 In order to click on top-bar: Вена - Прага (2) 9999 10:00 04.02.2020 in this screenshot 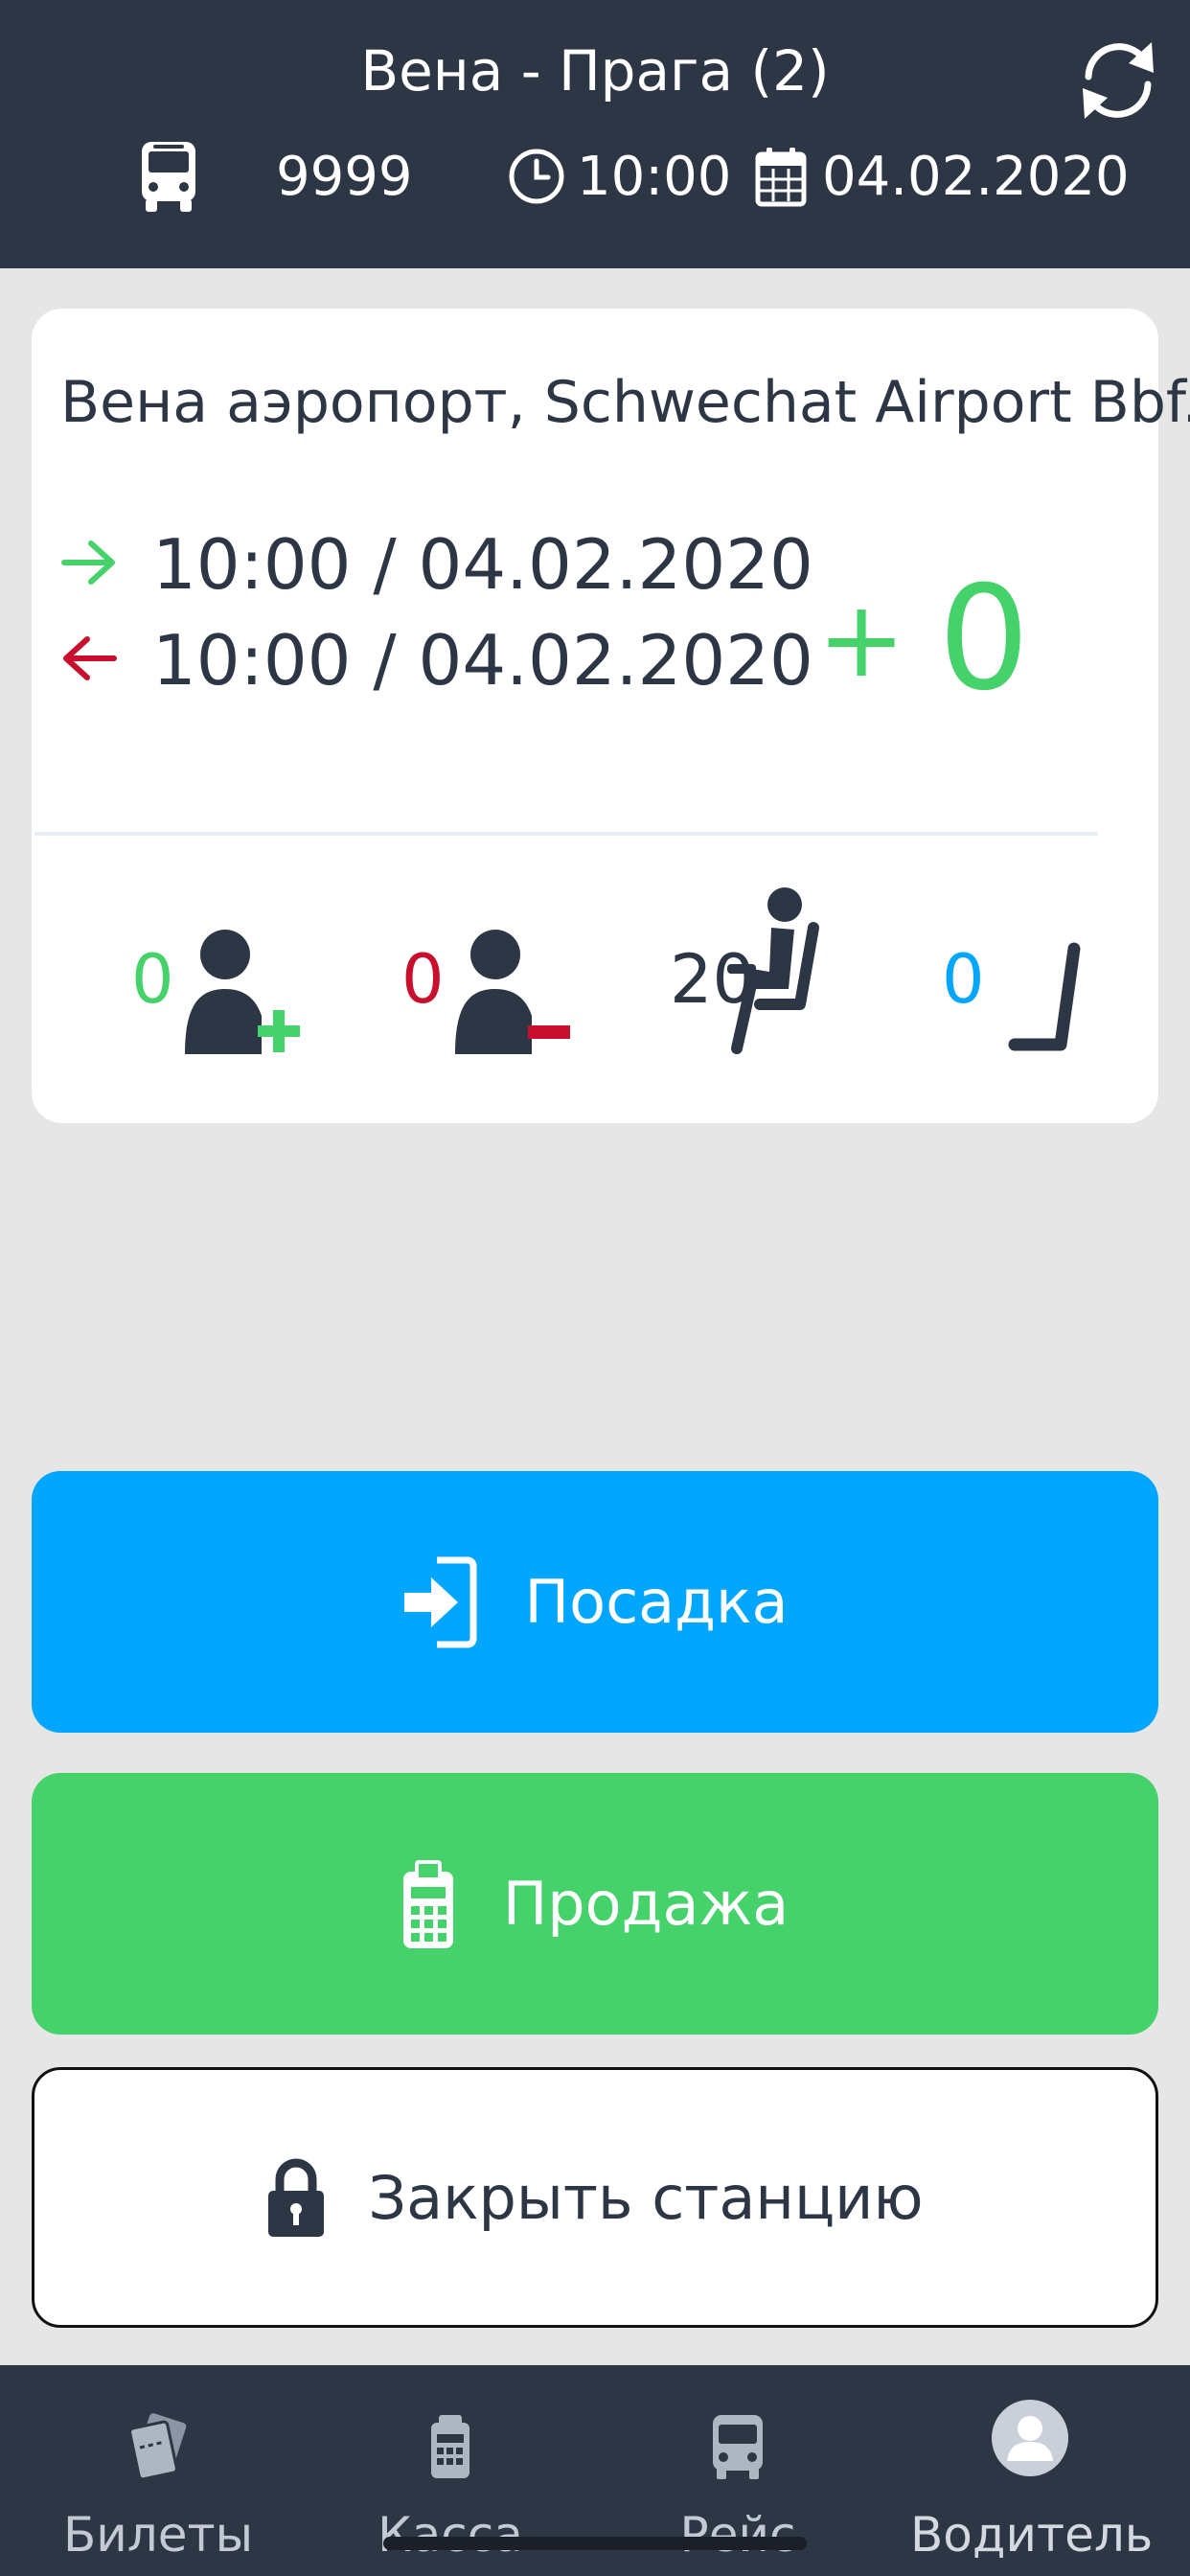, I will do `click(595, 134)`.